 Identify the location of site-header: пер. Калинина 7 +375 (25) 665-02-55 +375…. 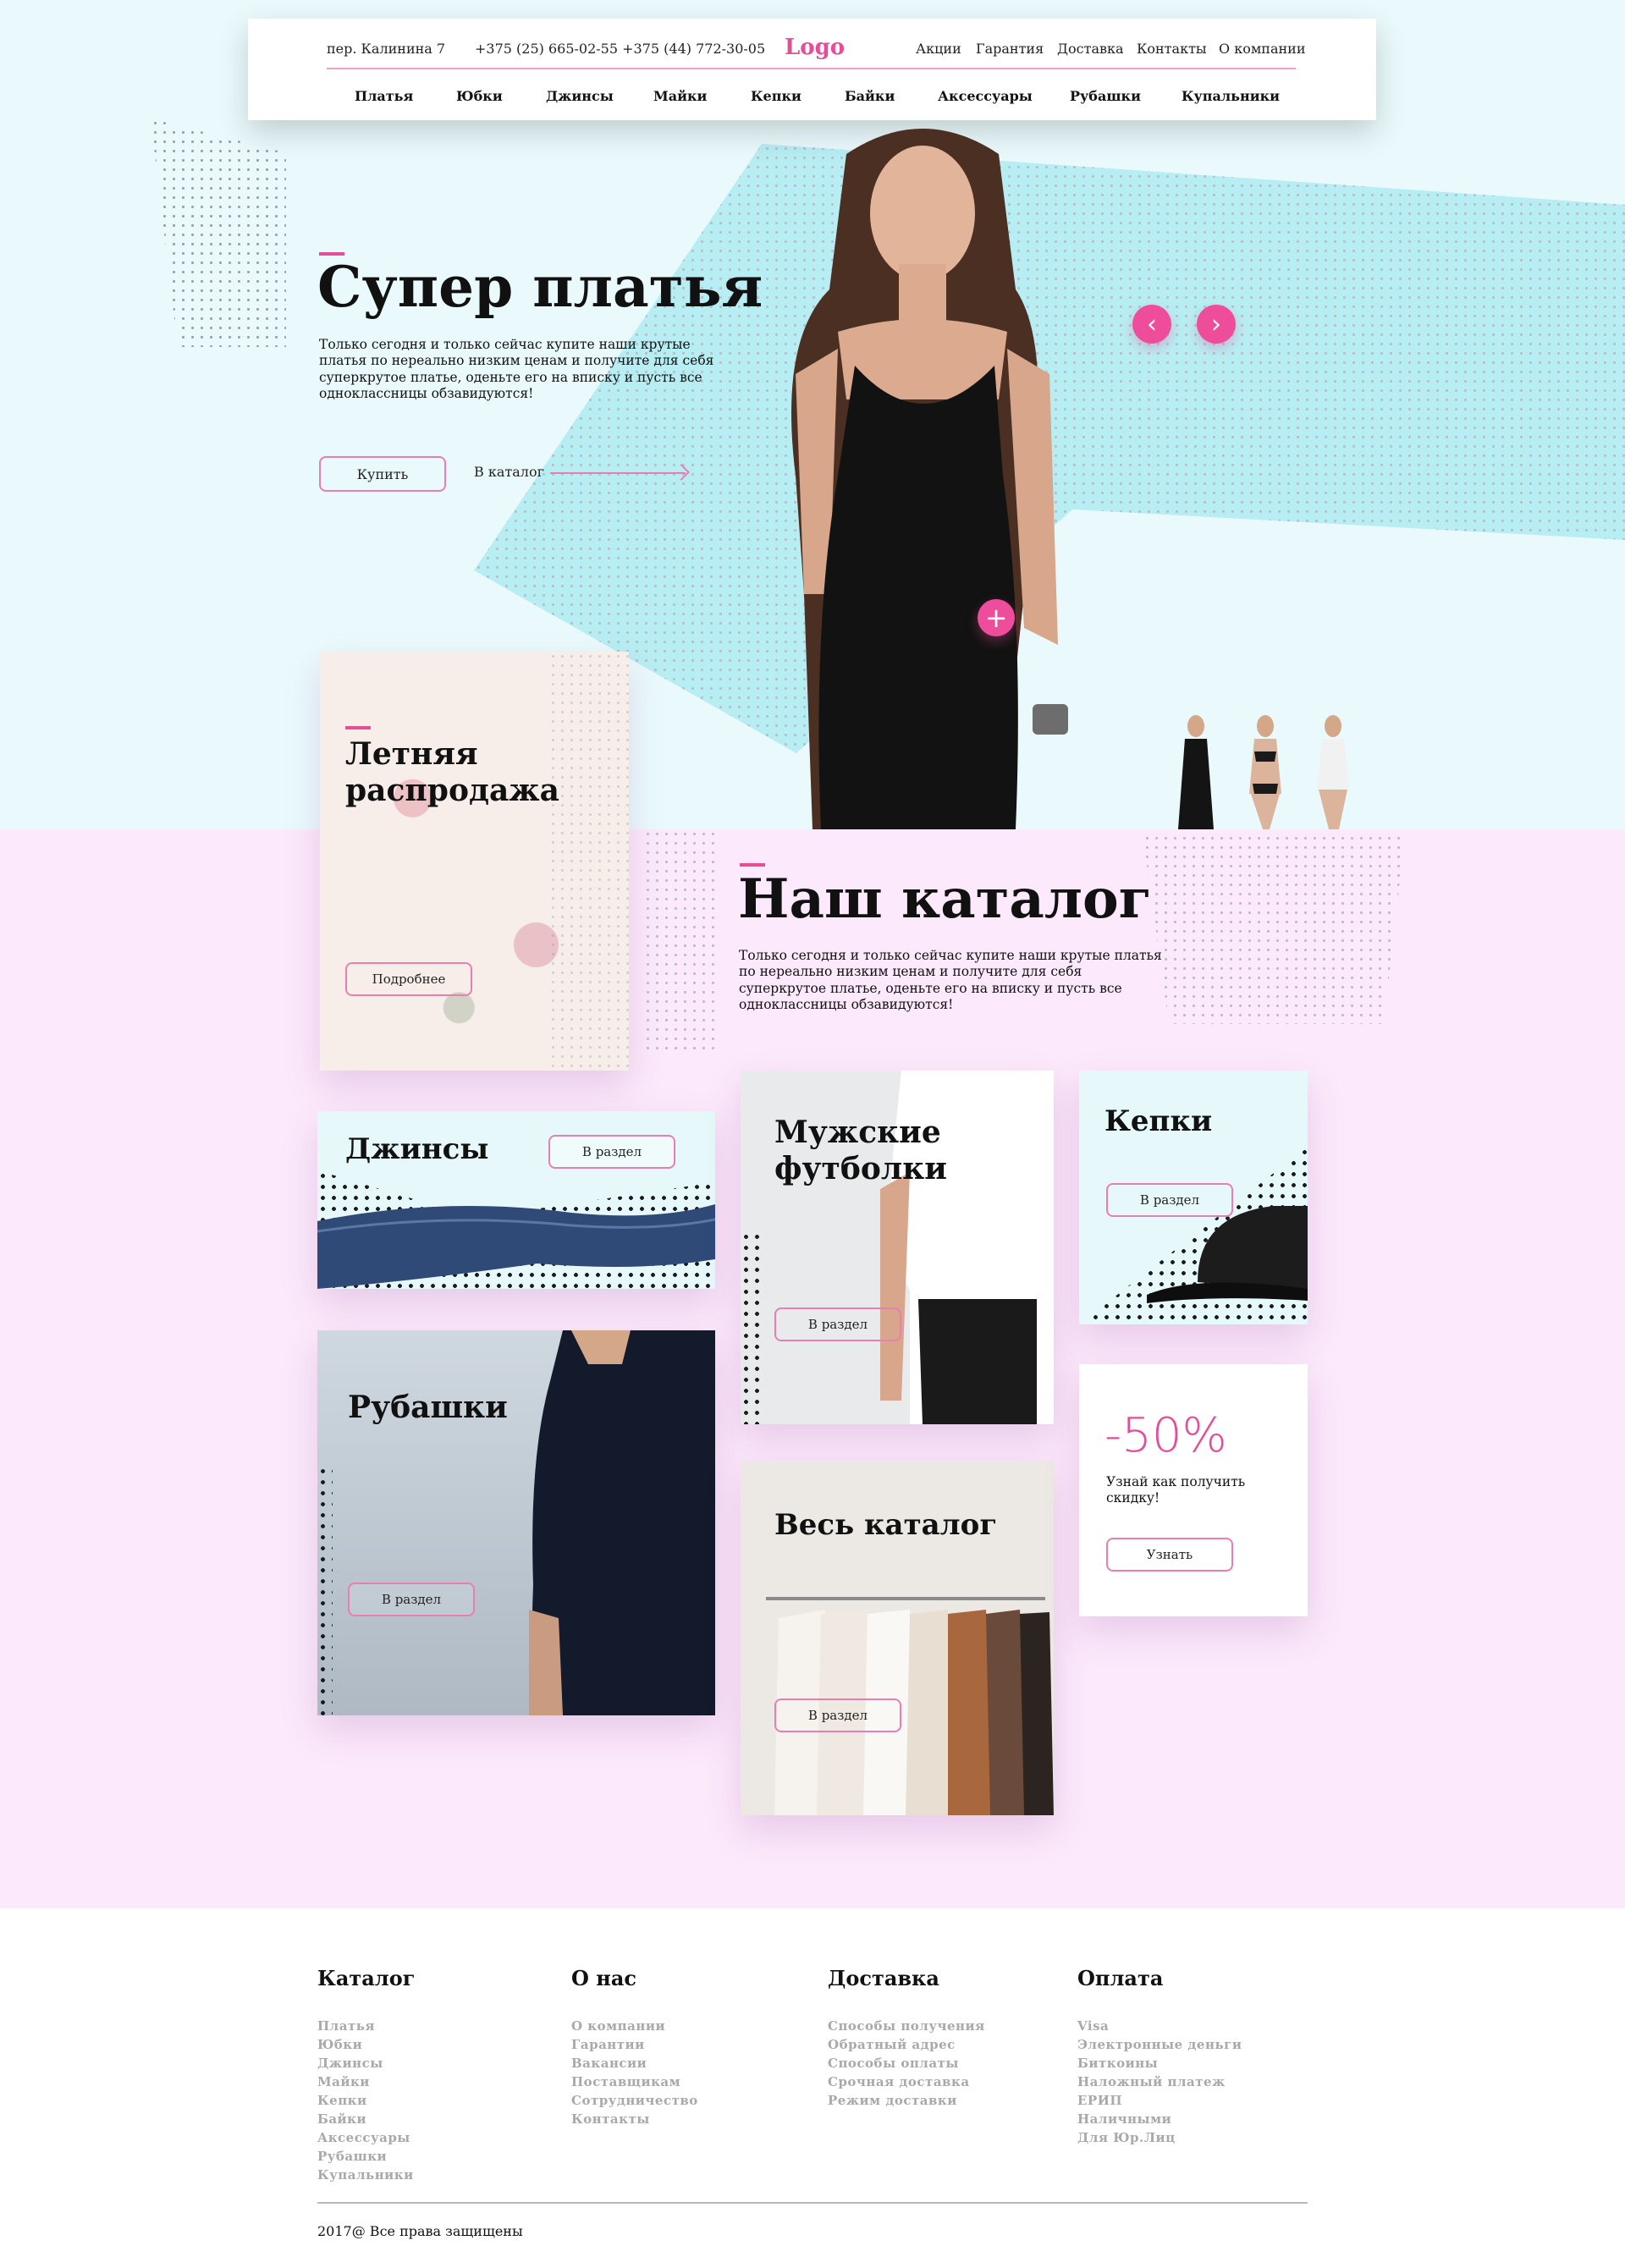
(812, 70).